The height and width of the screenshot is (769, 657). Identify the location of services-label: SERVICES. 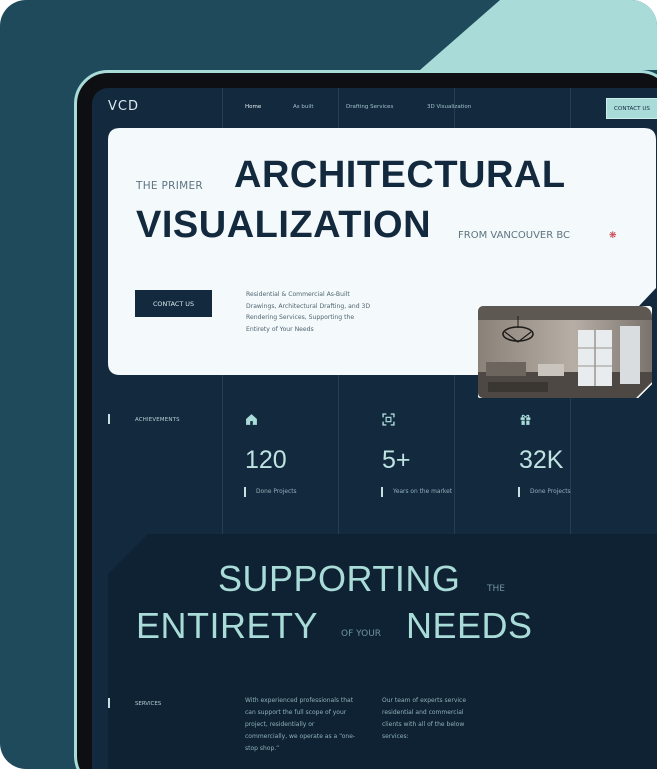
(148, 704).